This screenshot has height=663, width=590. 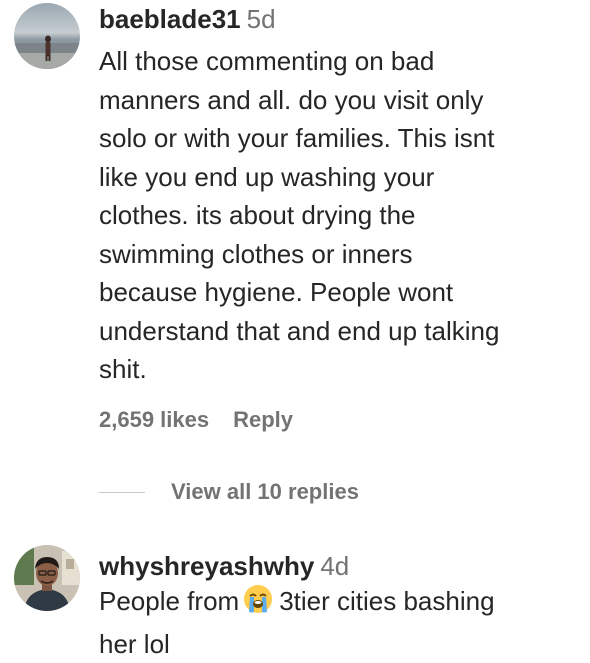 I want to click on person-avatar-icon, so click(x=47, y=578).